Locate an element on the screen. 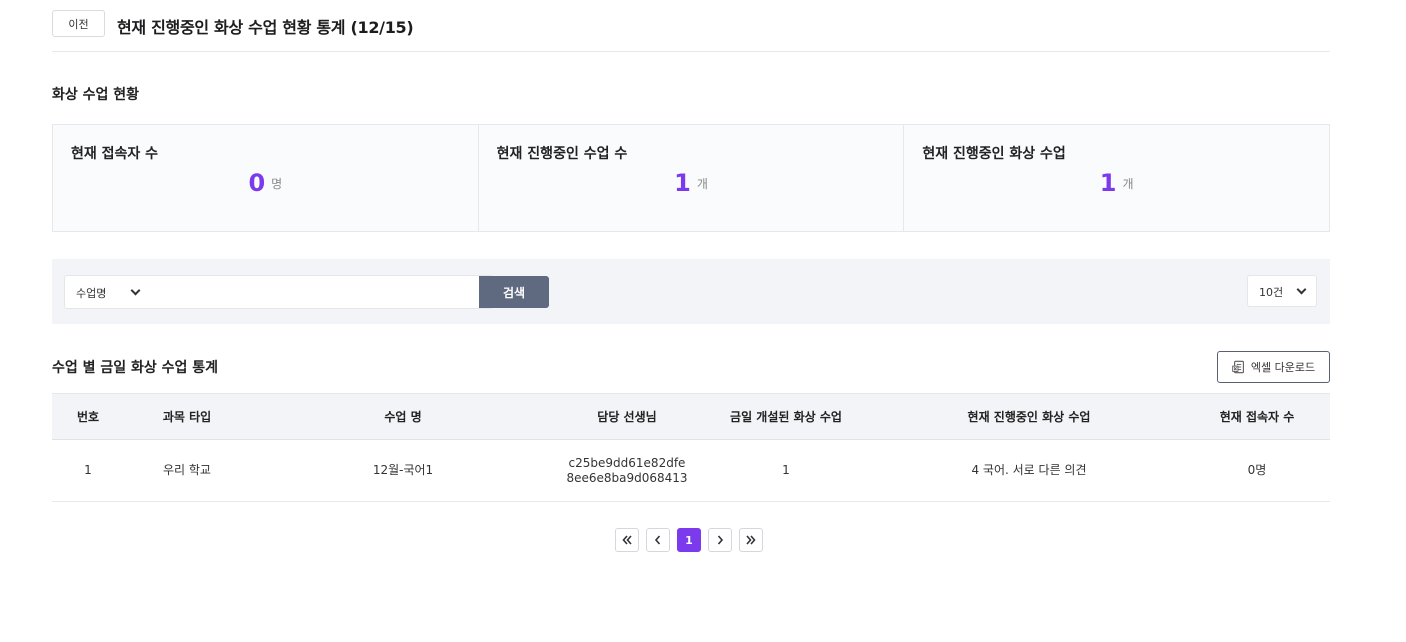  column-header-number: 번호 is located at coordinates (88, 417).